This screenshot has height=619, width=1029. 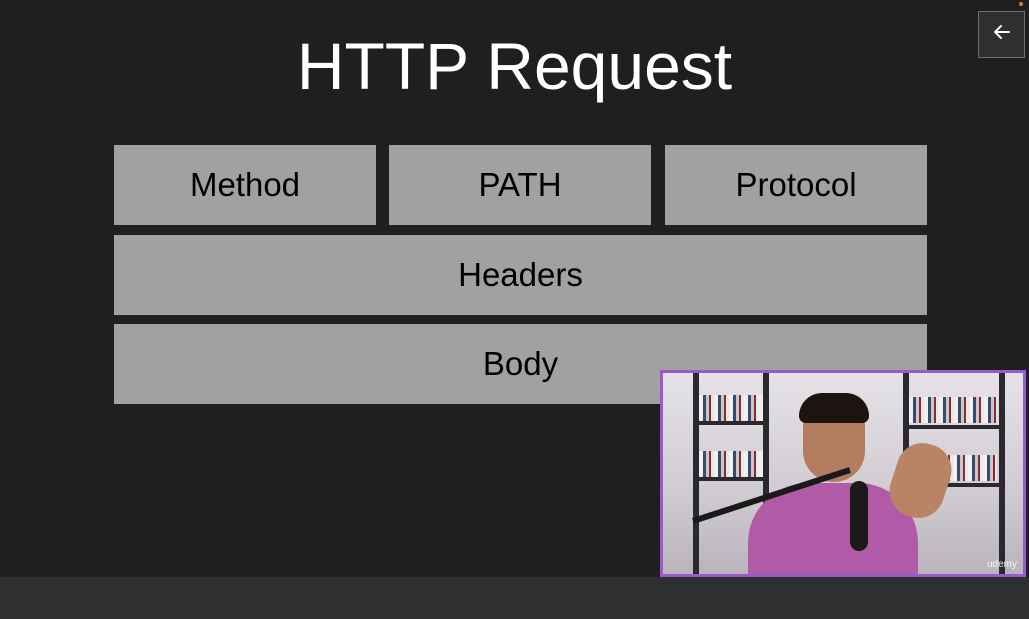 I want to click on bookshelf-frame-far, so click(x=1002, y=473).